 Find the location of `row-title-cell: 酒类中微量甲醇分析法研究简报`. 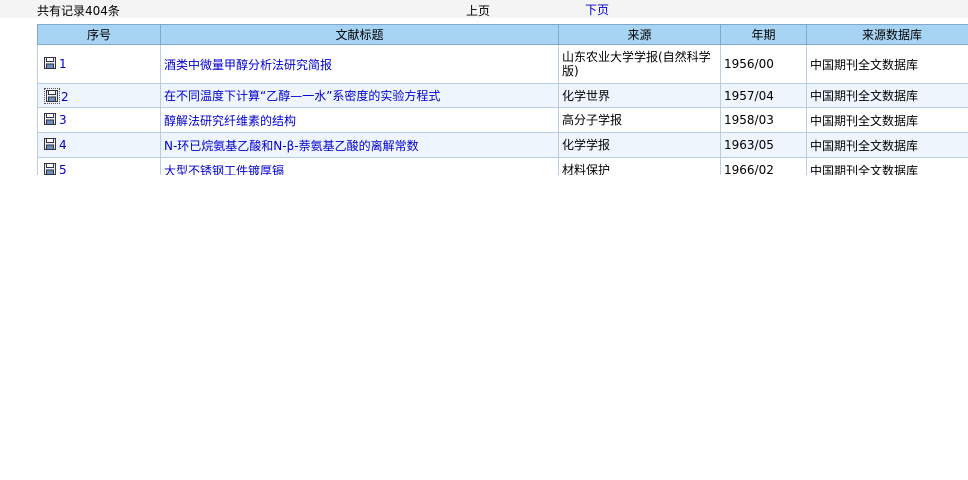

row-title-cell: 酒类中微量甲醇分析法研究简报 is located at coordinates (359, 64).